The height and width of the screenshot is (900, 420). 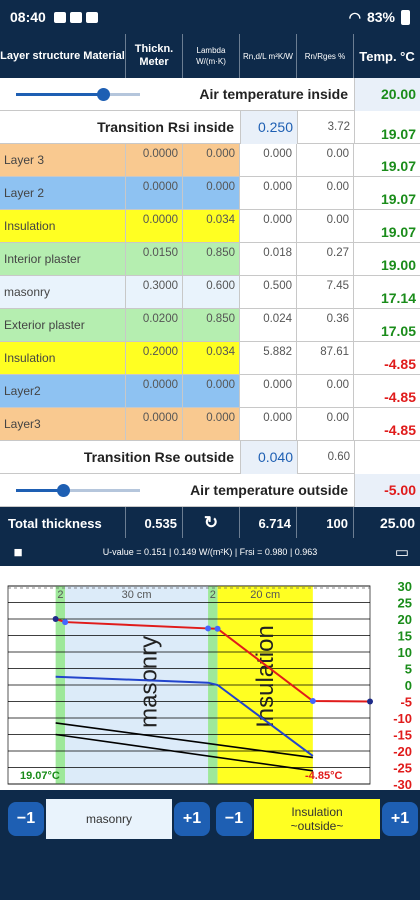 I want to click on battery-icon, so click(x=405, y=17).